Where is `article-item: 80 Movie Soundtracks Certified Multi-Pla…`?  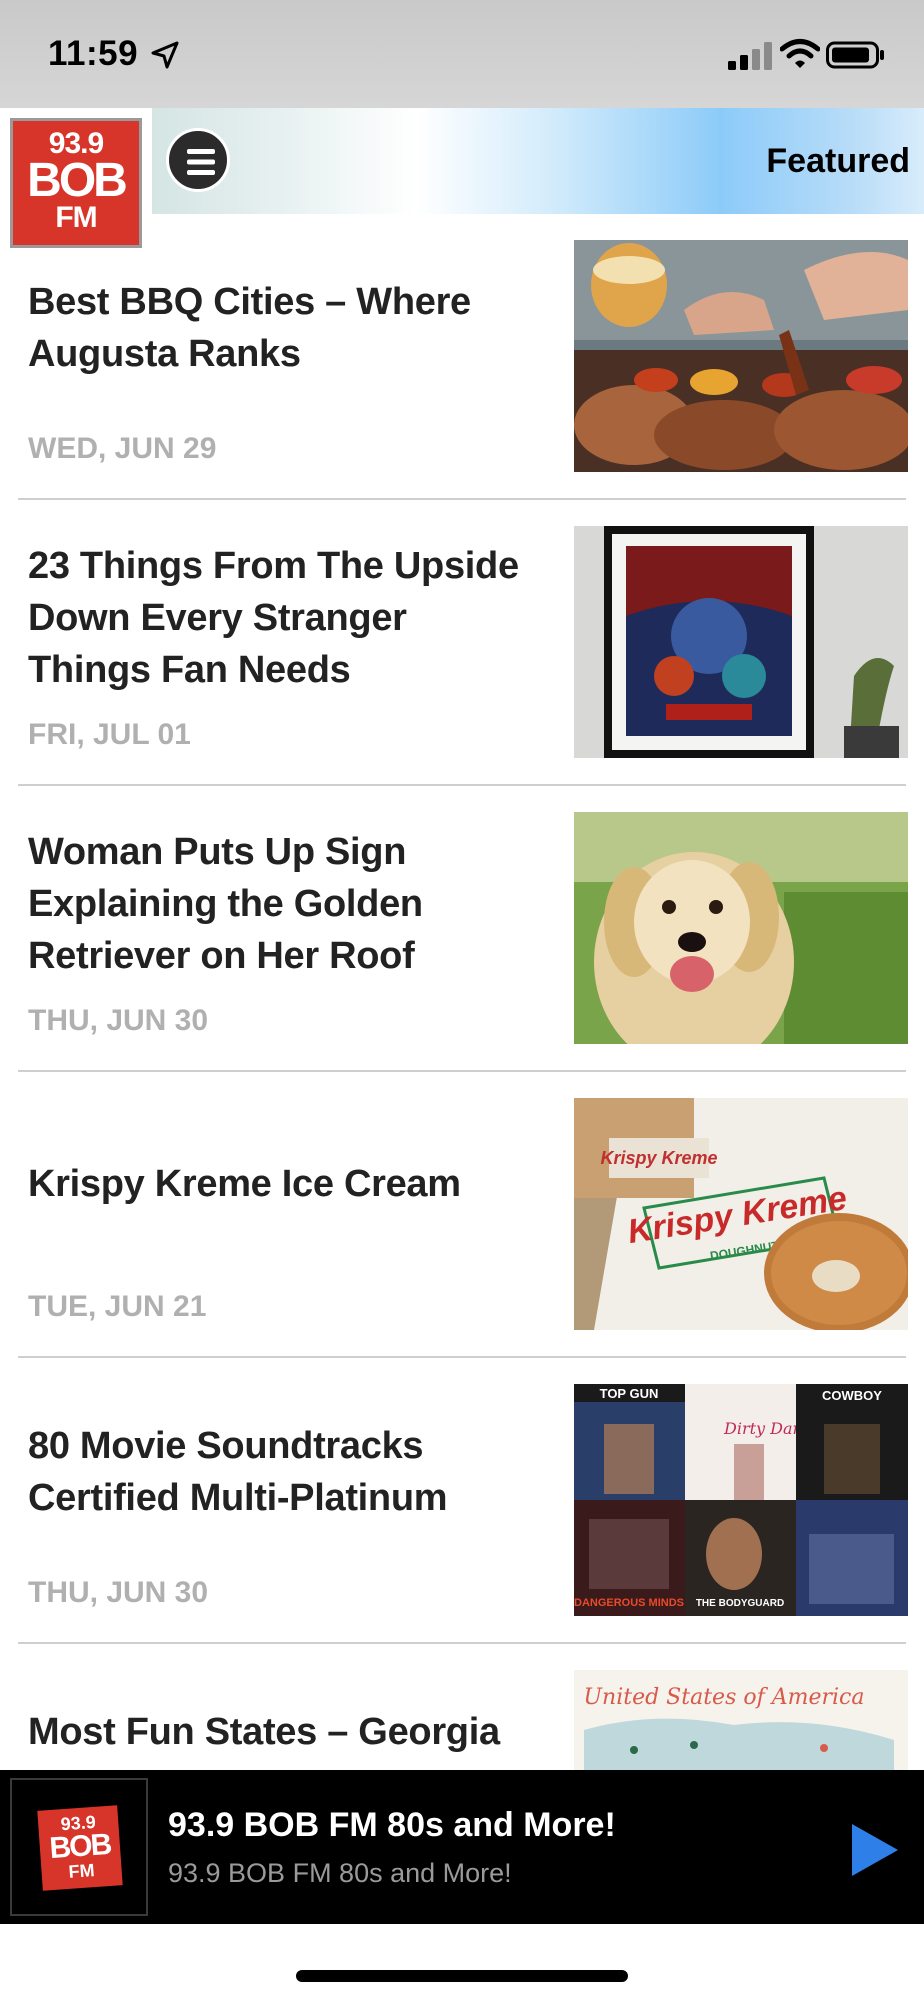
article-item: 80 Movie Soundtracks Certified Multi-Pla… is located at coordinates (463, 1501).